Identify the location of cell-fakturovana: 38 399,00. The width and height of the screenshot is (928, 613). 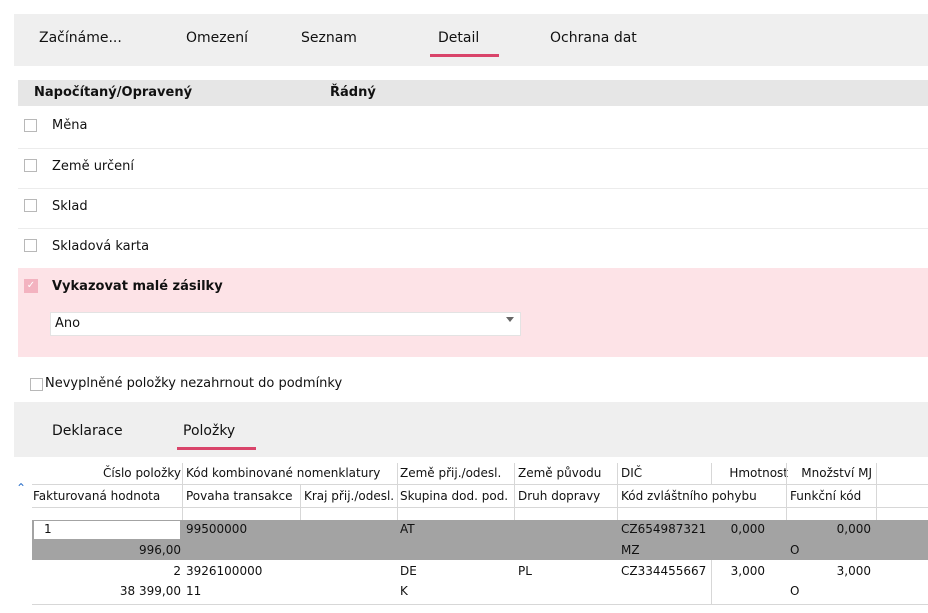
(150, 591).